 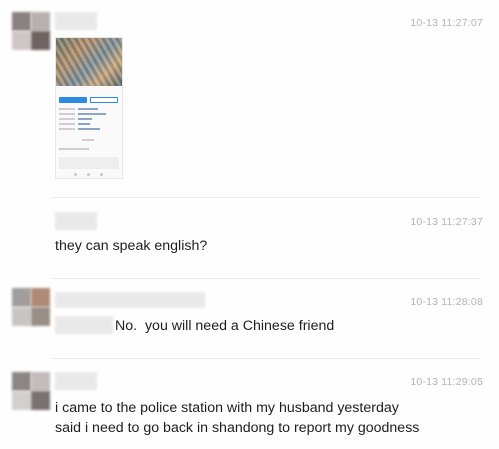 What do you see at coordinates (89, 108) in the screenshot?
I see `phone-screenshot-thumbnail-icon` at bounding box center [89, 108].